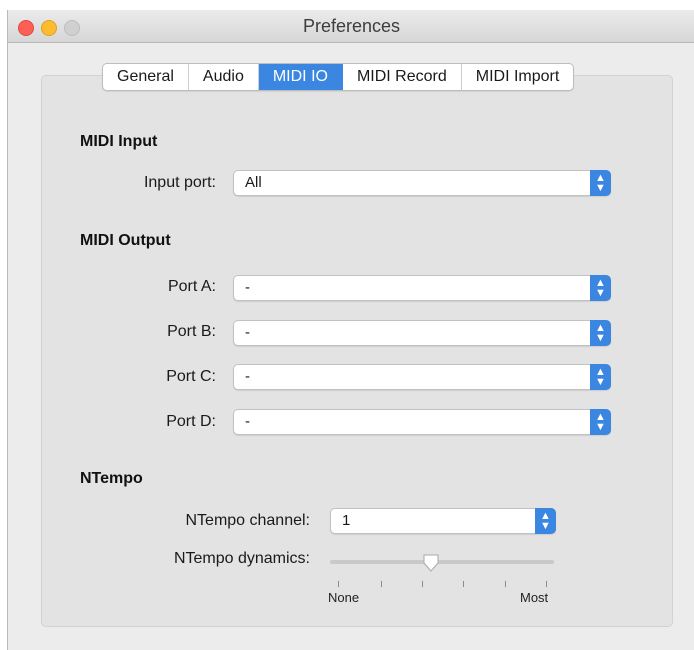  What do you see at coordinates (422, 288) in the screenshot?
I see `port-a-select: - ▲ ▼` at bounding box center [422, 288].